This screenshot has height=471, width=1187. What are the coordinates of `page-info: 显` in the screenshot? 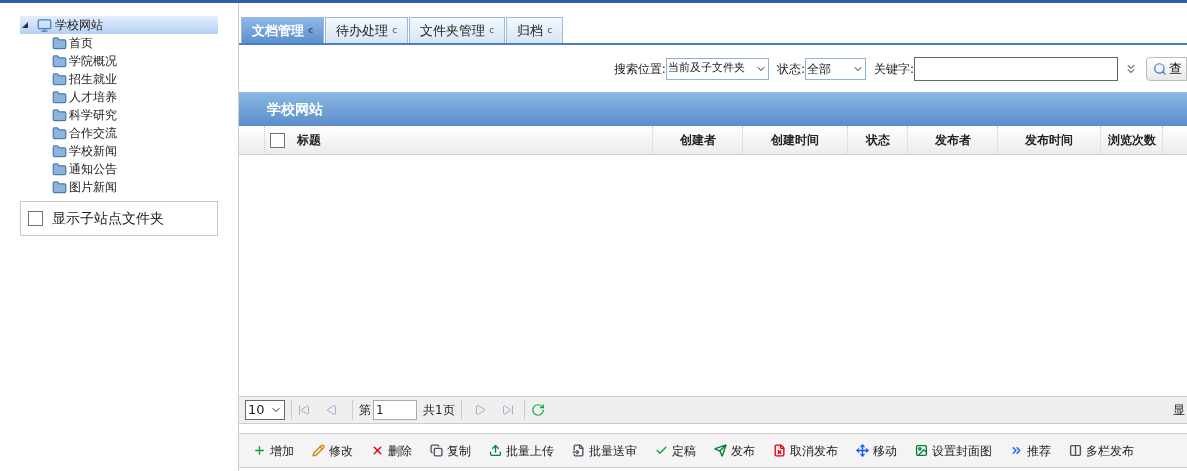 It's located at (1179, 410).